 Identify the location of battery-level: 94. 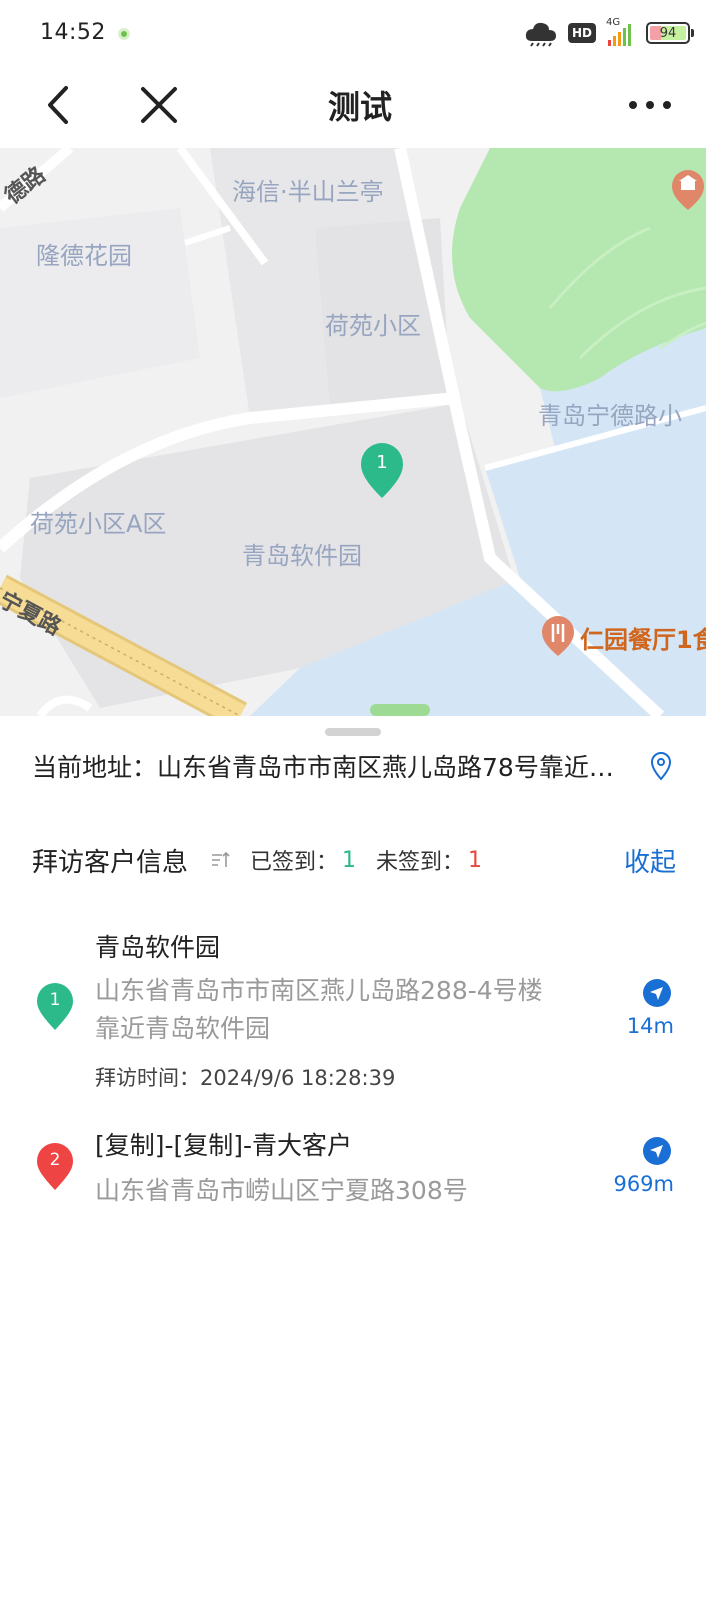
(668, 33).